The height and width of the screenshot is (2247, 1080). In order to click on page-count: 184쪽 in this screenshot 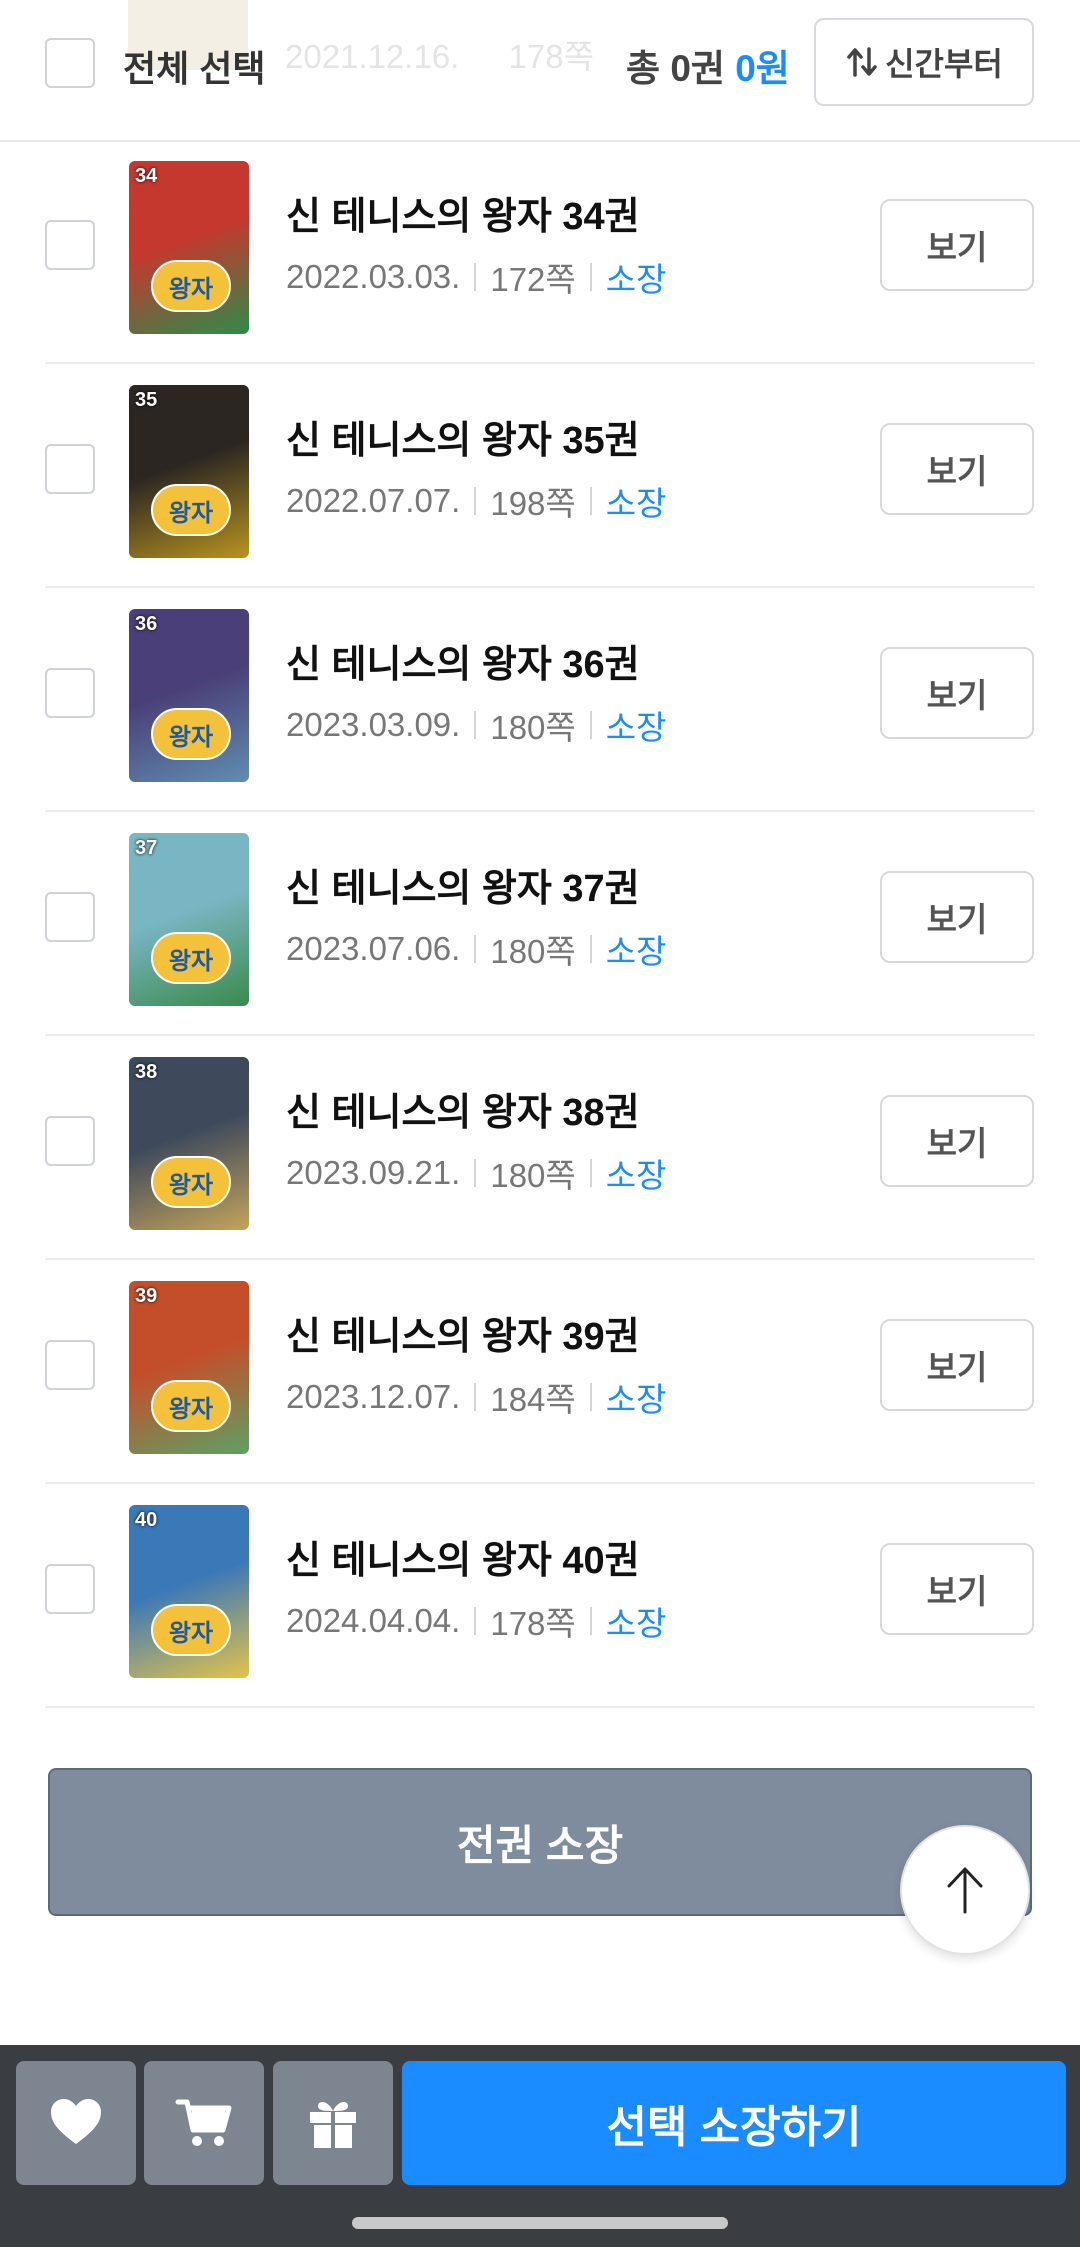, I will do `click(533, 1399)`.